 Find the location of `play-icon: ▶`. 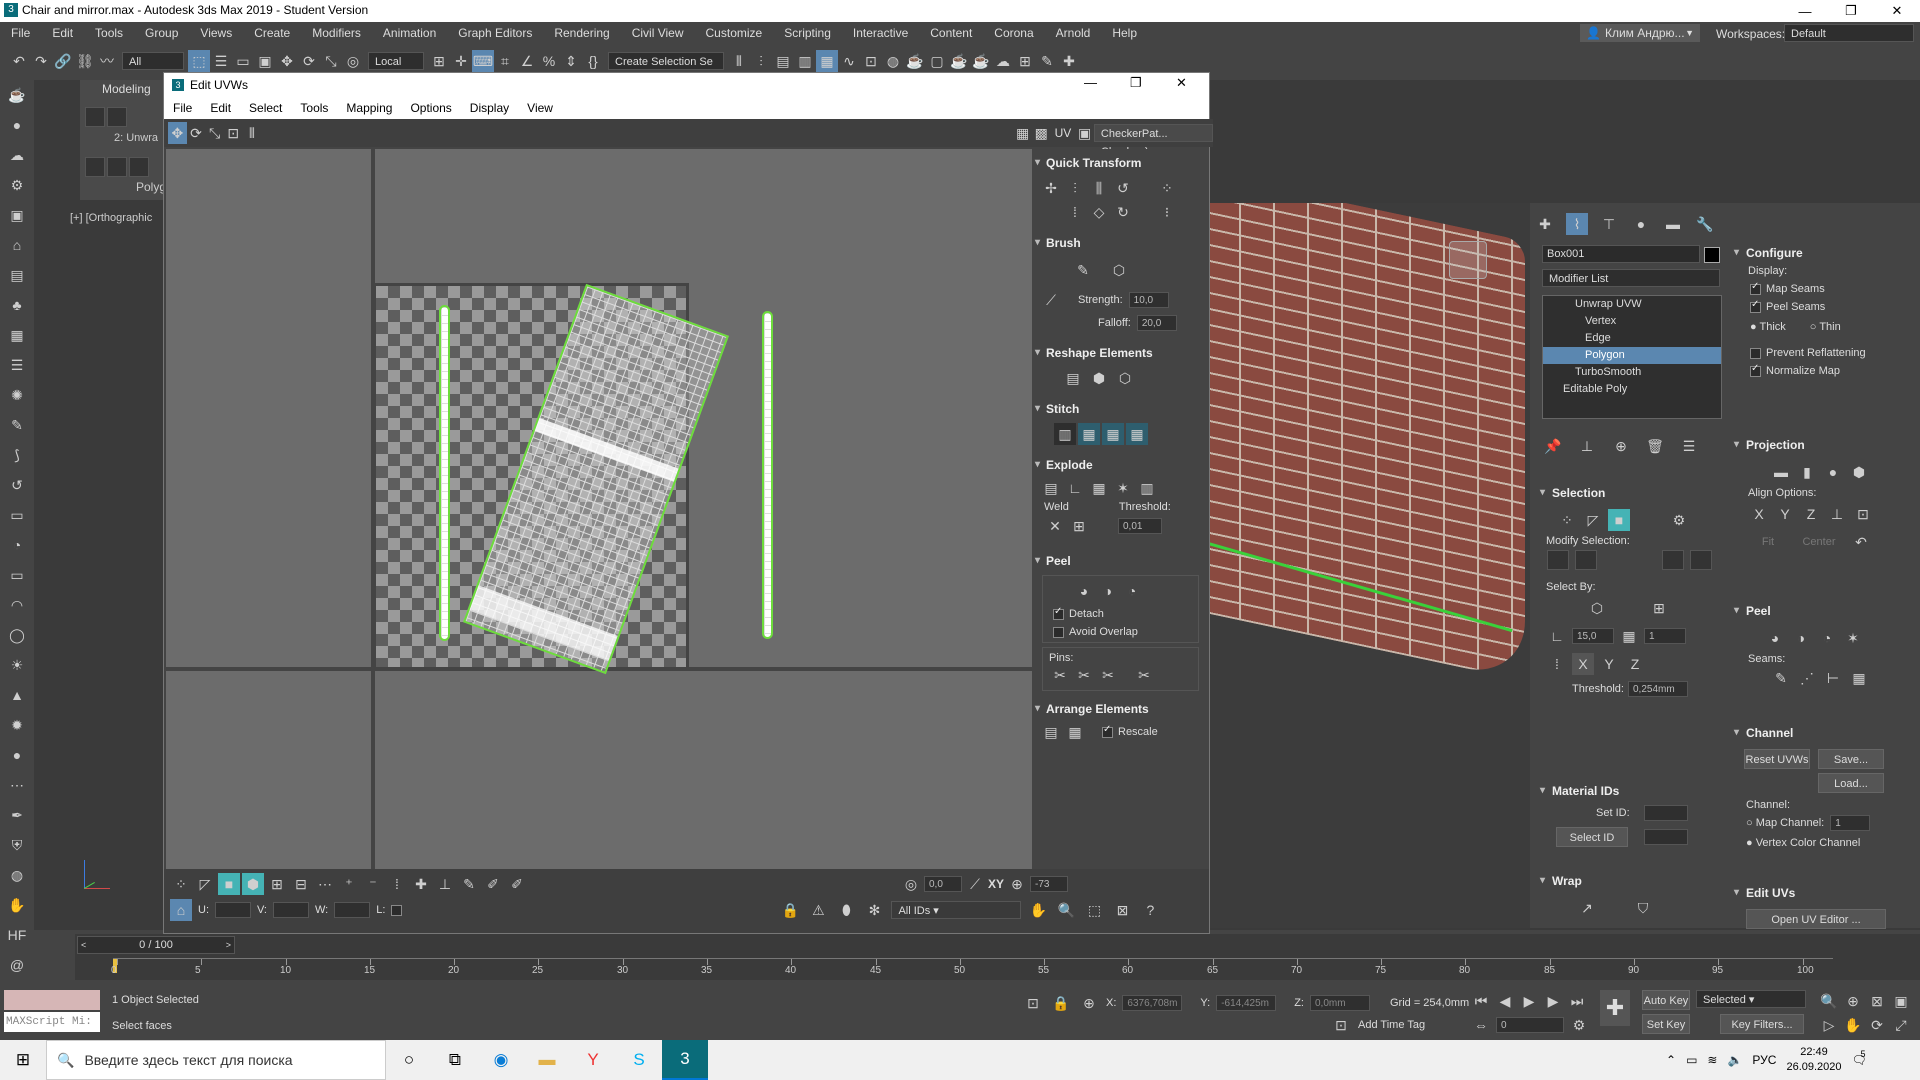

play-icon: ▶ is located at coordinates (1529, 1001).